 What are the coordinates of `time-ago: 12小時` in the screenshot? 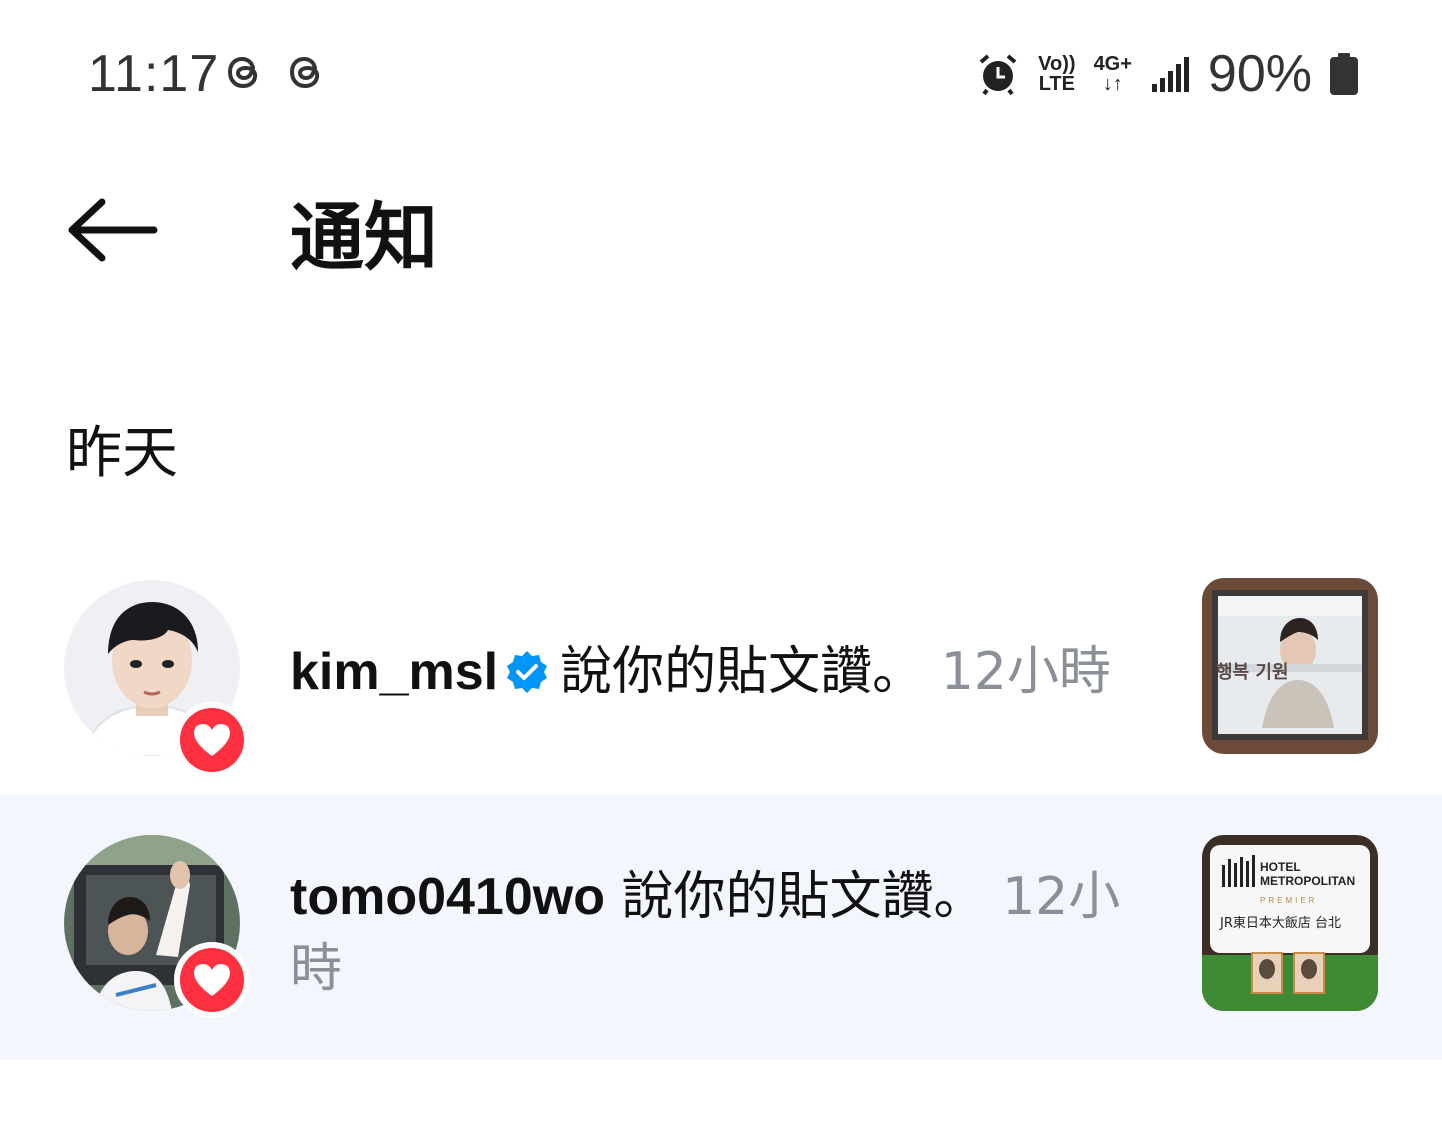 It's located at (1025, 672).